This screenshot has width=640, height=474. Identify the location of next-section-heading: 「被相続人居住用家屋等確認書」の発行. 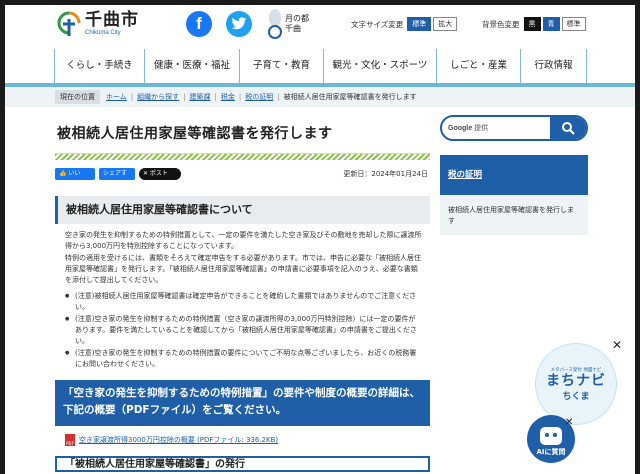
(242, 464).